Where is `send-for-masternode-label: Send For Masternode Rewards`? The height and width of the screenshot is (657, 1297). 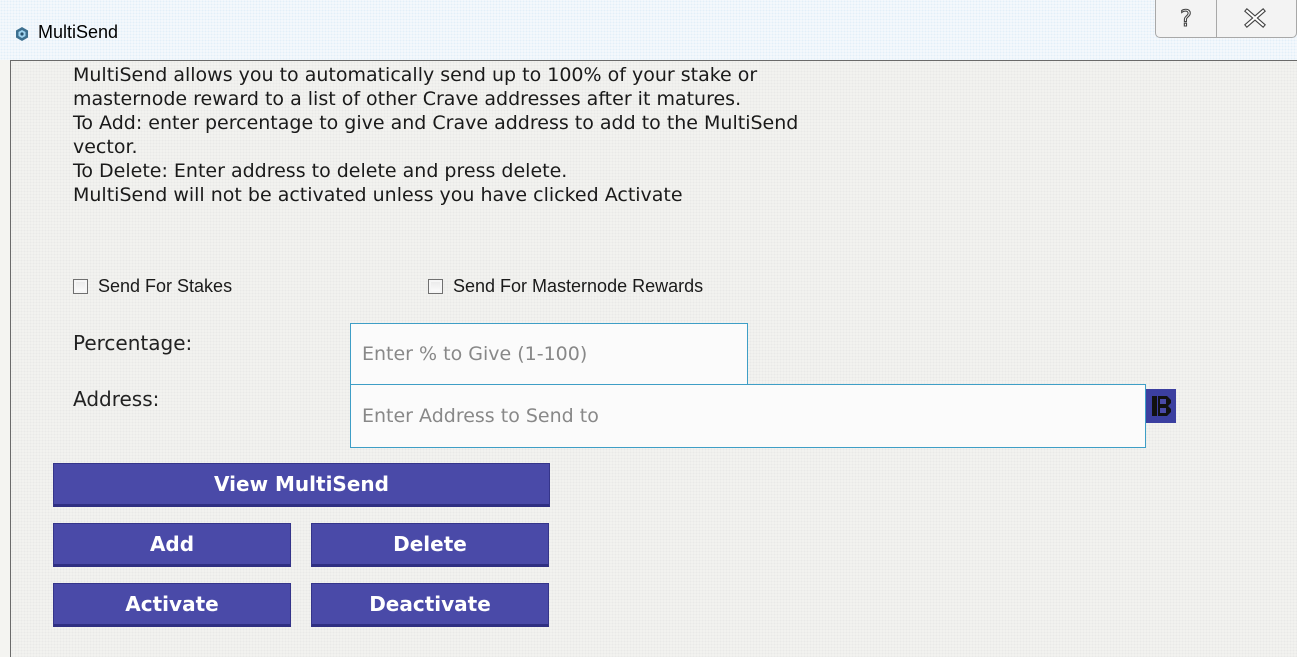
send-for-masternode-label: Send For Masternode Rewards is located at coordinates (578, 286).